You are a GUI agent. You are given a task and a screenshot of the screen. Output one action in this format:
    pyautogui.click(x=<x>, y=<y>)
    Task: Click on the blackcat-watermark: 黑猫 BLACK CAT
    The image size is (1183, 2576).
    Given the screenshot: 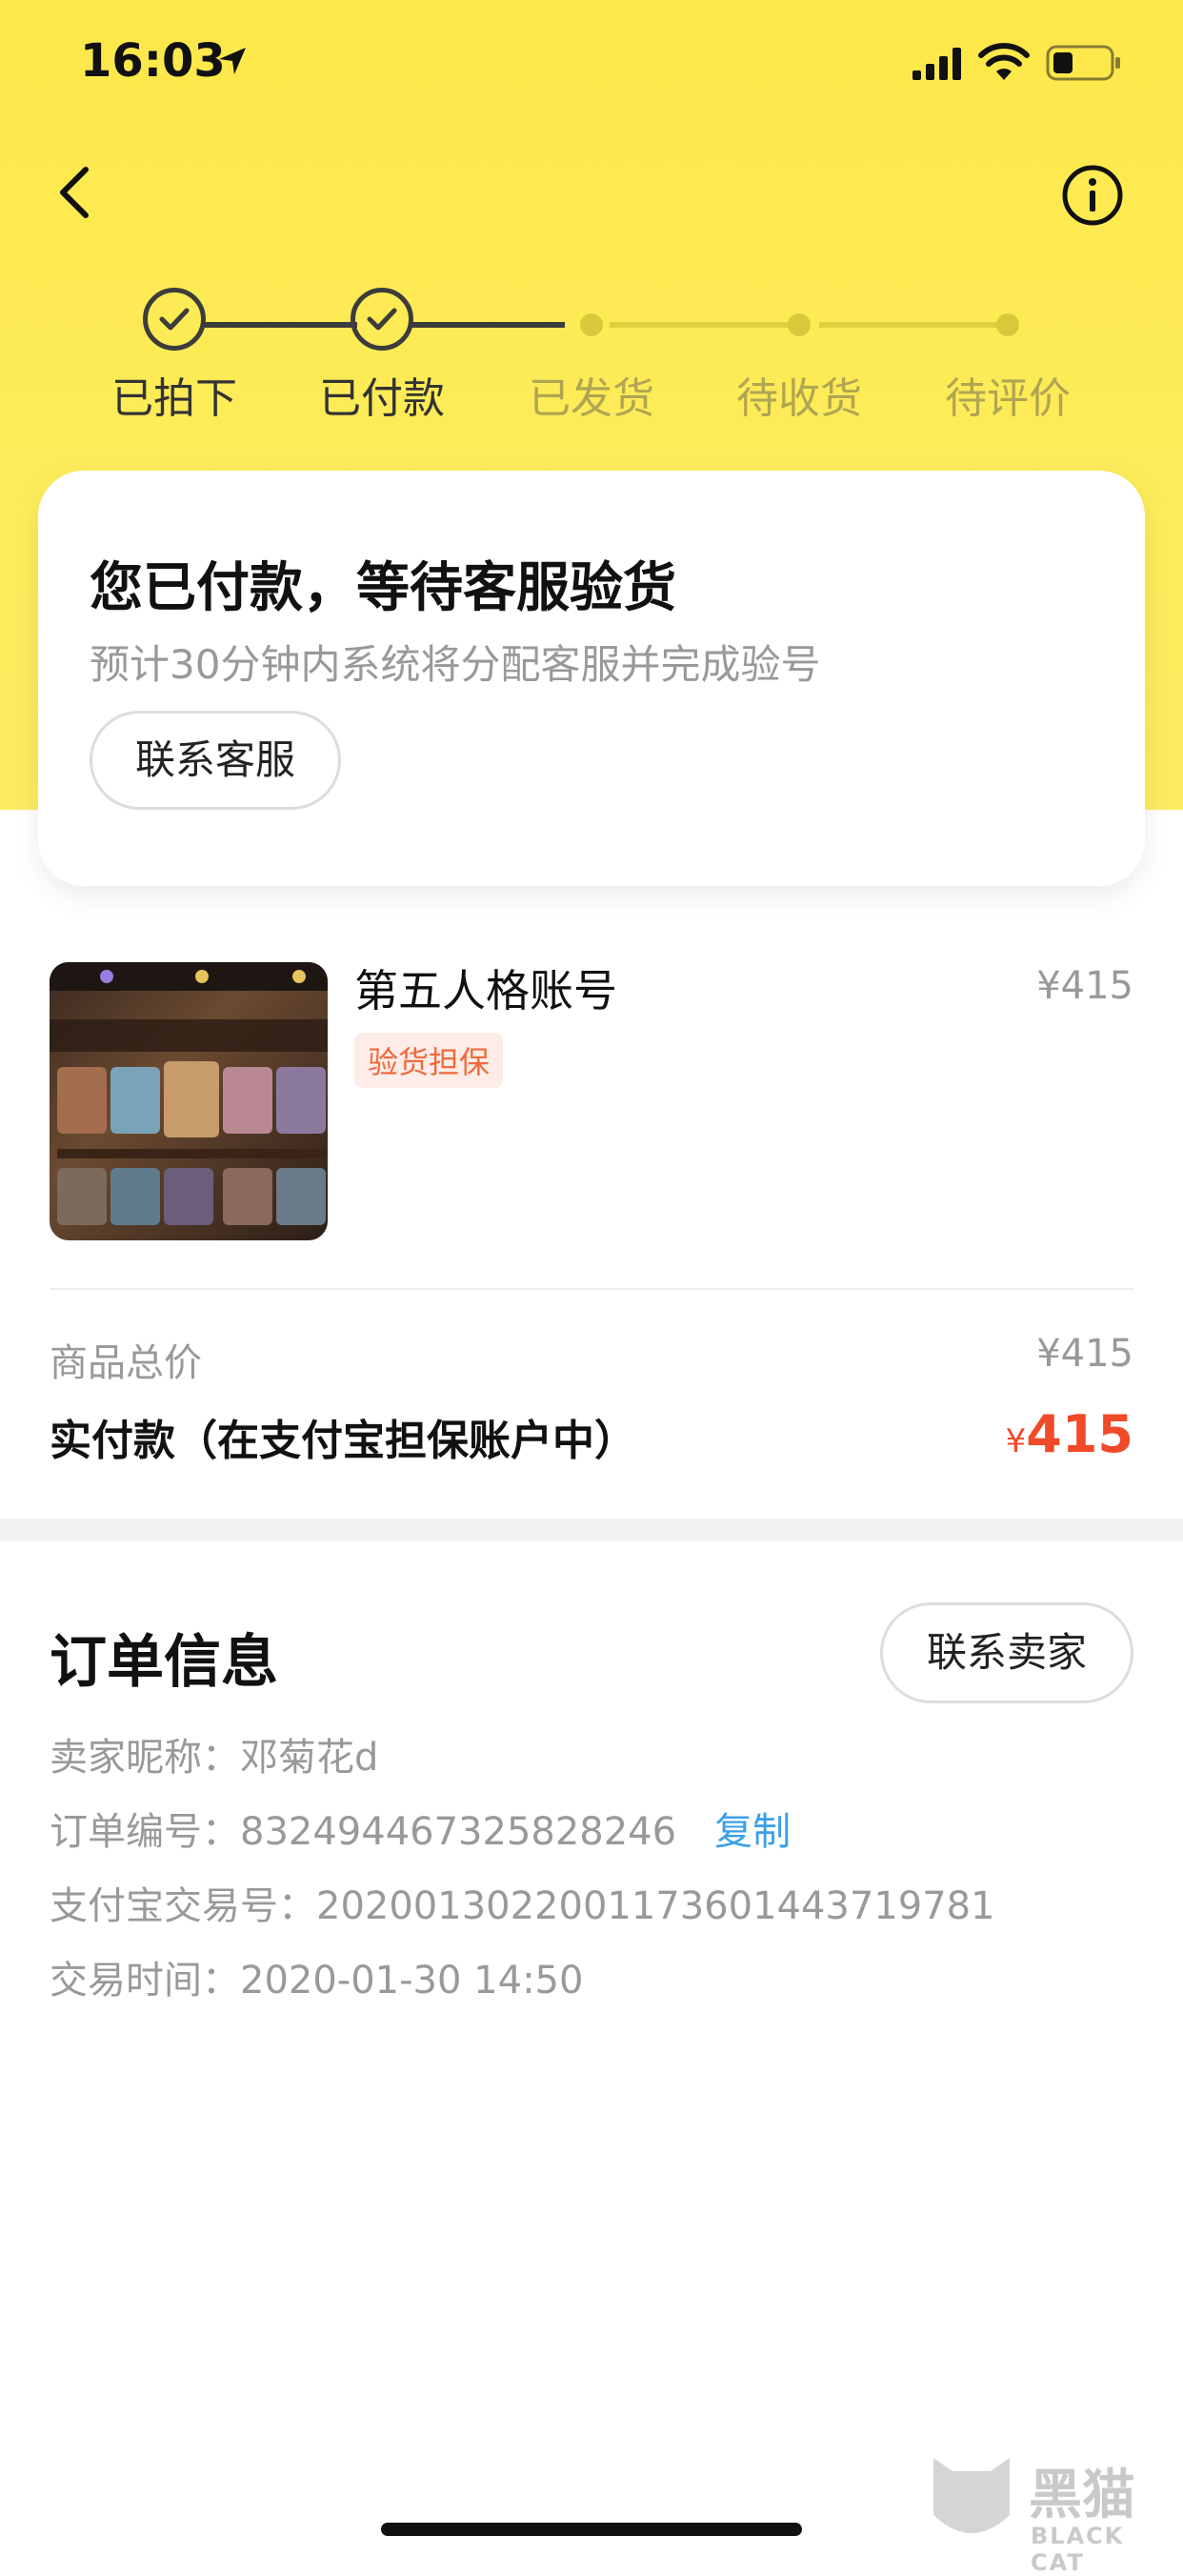 What is the action you would take?
    pyautogui.click(x=1053, y=2512)
    